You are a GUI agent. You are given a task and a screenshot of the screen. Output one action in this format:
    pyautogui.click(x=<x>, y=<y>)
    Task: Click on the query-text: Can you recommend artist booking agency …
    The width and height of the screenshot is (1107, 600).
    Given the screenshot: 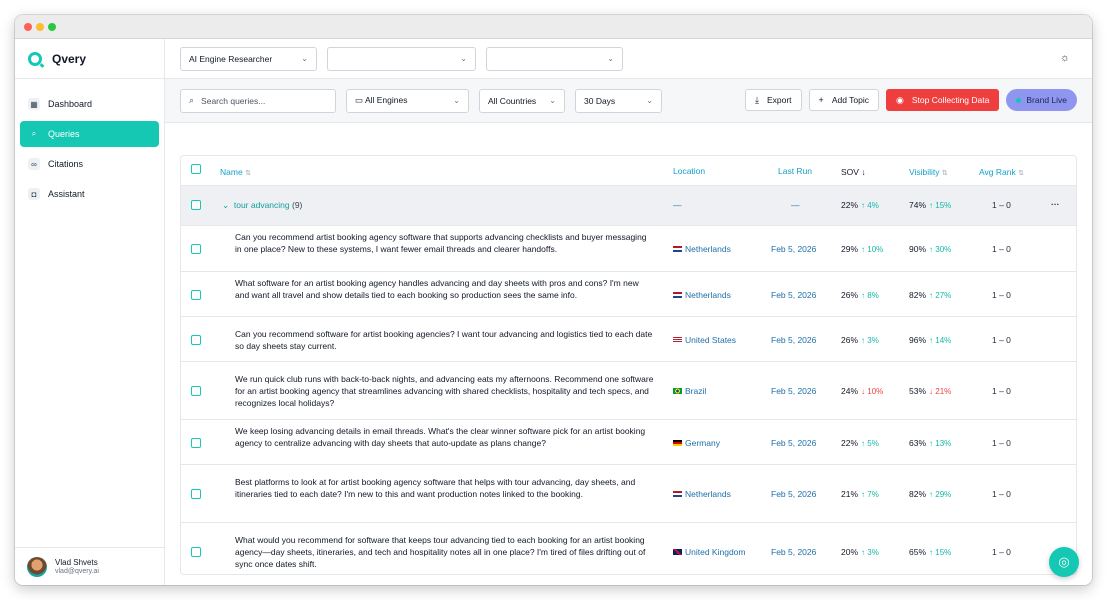 What is the action you would take?
    pyautogui.click(x=445, y=243)
    